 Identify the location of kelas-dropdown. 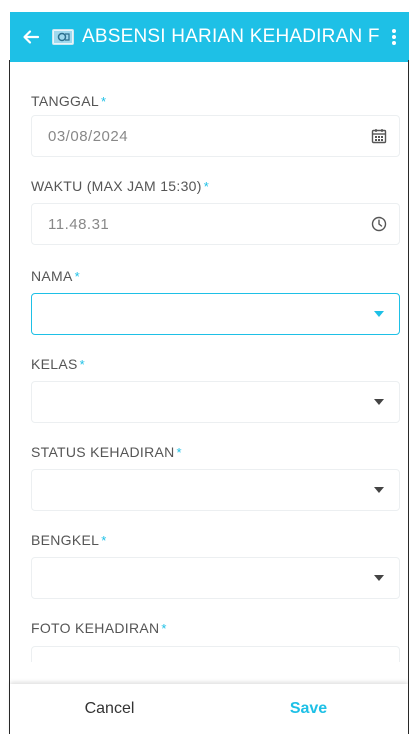
(215, 402).